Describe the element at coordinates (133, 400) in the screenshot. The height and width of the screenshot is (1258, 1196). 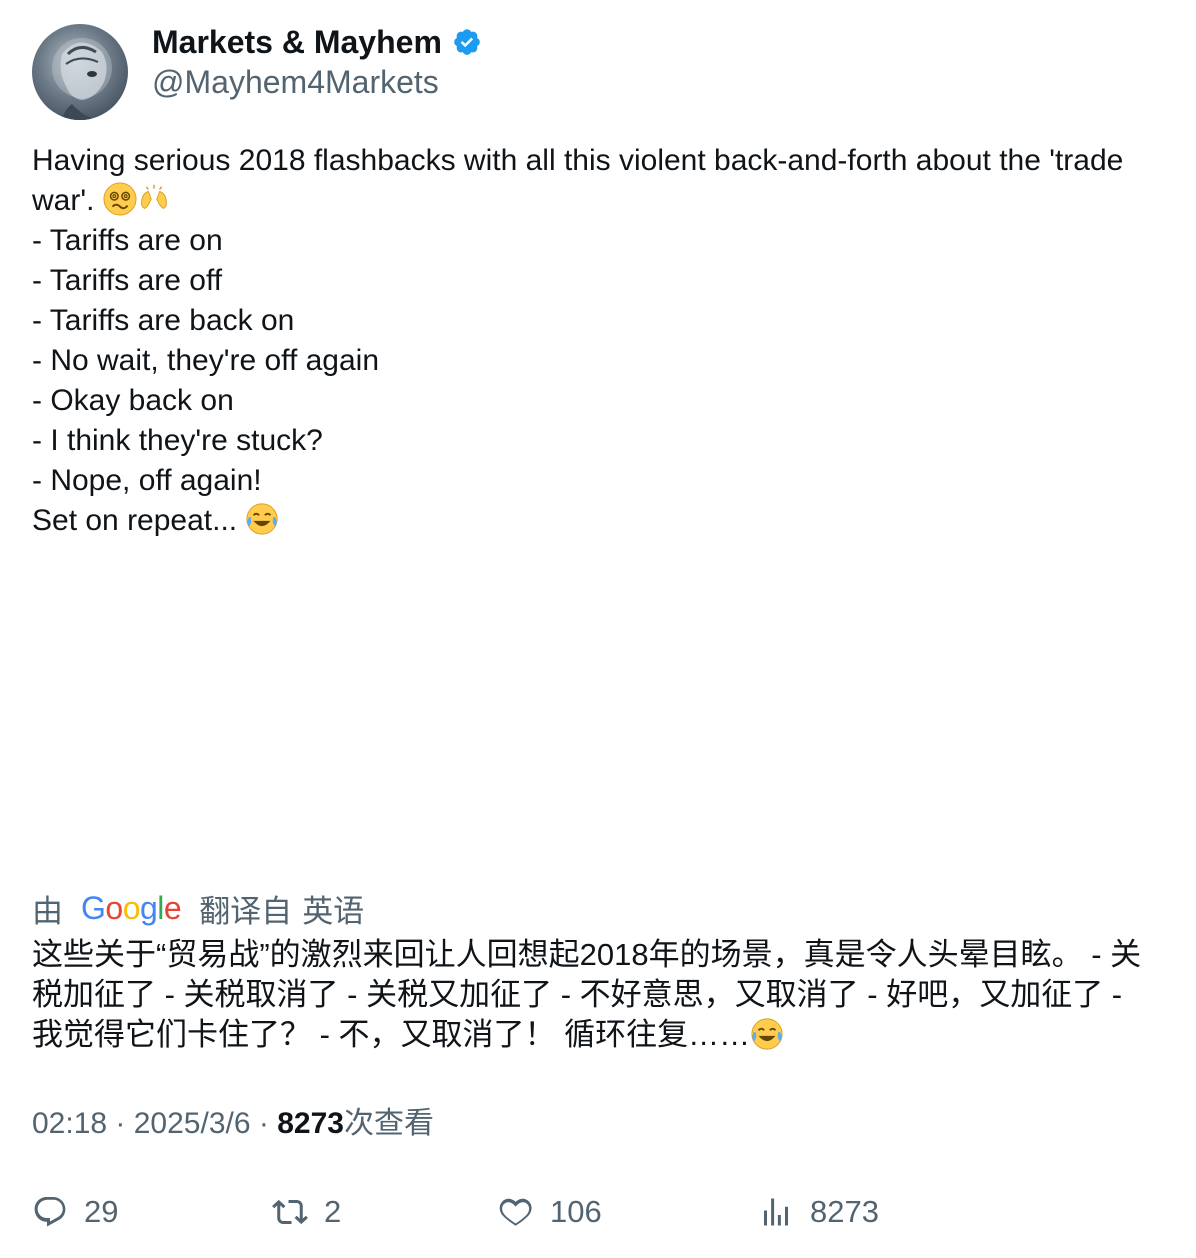
I see `tweet-line-5: - Okay back on` at that location.